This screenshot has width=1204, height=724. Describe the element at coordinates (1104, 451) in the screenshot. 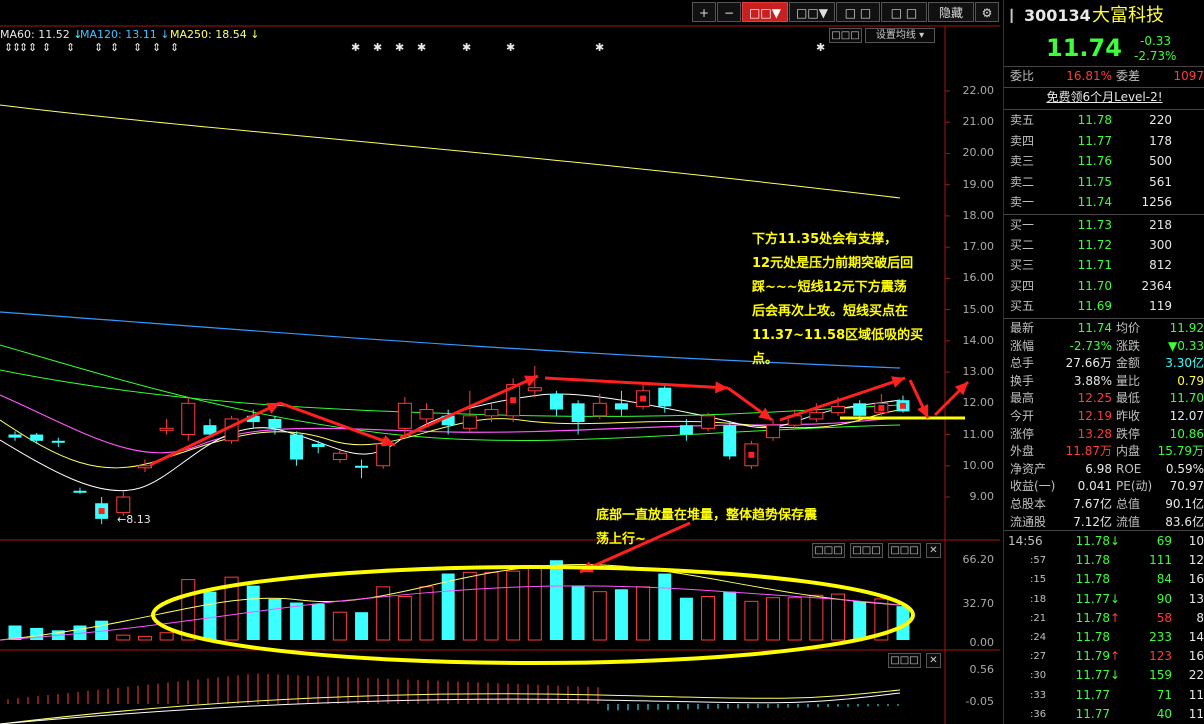

I see `stat-row: 外盘 11.87万 内盘 15.79万` at that location.